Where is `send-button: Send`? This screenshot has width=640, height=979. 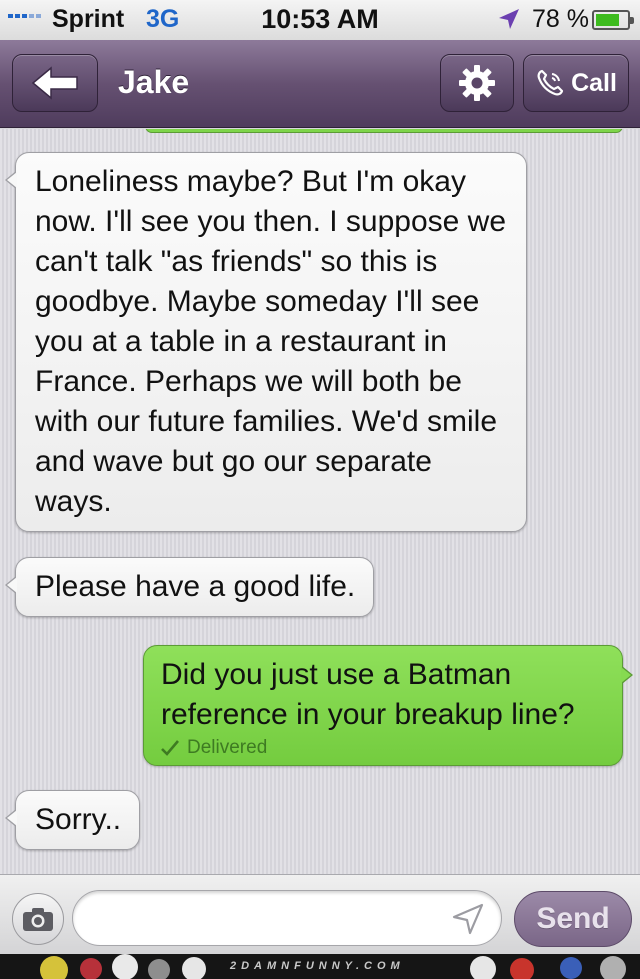
send-button: Send is located at coordinates (573, 919).